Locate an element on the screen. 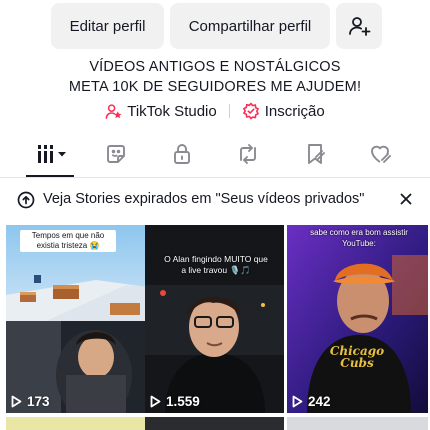 The height and width of the screenshot is (430, 430). edit-profile-button: Editar perfil is located at coordinates (107, 26).